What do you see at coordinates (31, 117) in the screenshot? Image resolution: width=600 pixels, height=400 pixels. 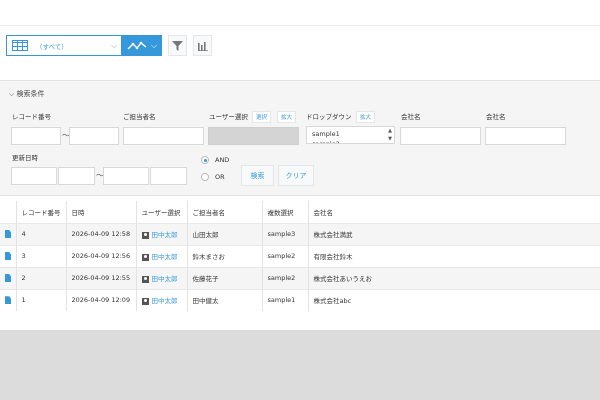 I see `record-no-label: レコード番号` at bounding box center [31, 117].